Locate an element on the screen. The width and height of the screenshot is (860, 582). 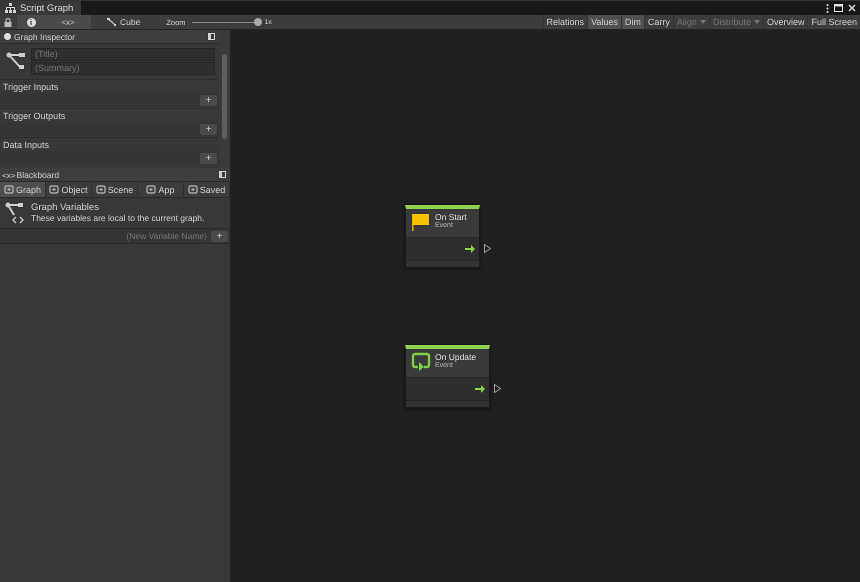
variables-icon is located at coordinates (15, 213).